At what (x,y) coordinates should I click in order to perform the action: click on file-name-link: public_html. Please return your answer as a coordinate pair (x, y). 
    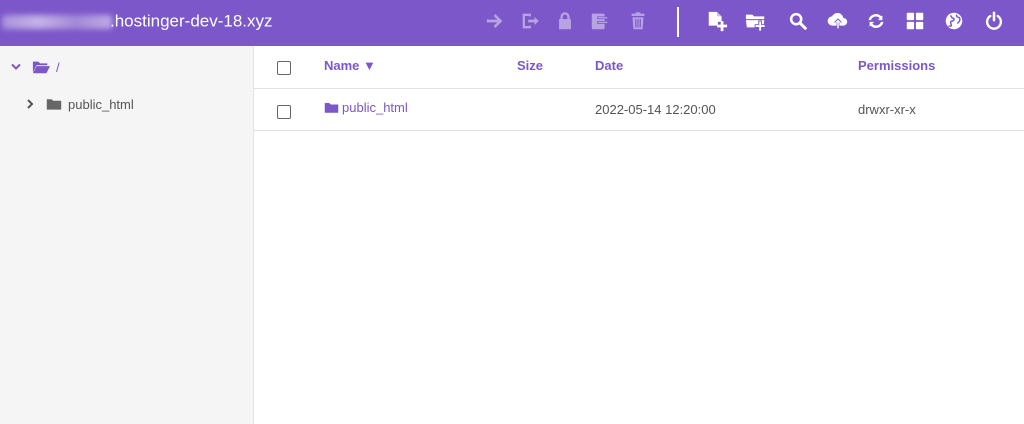
    Looking at the image, I should click on (366, 107).